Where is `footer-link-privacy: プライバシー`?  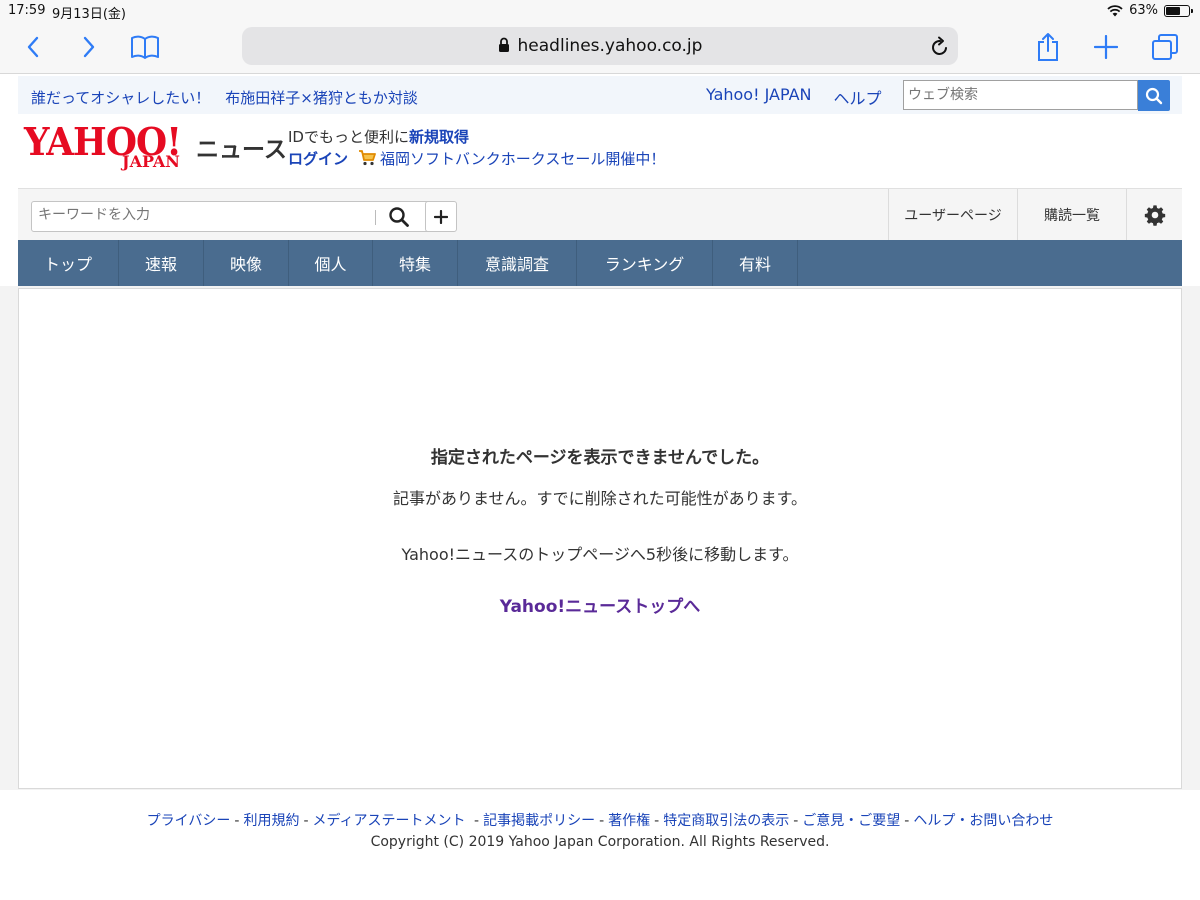
footer-link-privacy: プライバシー is located at coordinates (189, 821).